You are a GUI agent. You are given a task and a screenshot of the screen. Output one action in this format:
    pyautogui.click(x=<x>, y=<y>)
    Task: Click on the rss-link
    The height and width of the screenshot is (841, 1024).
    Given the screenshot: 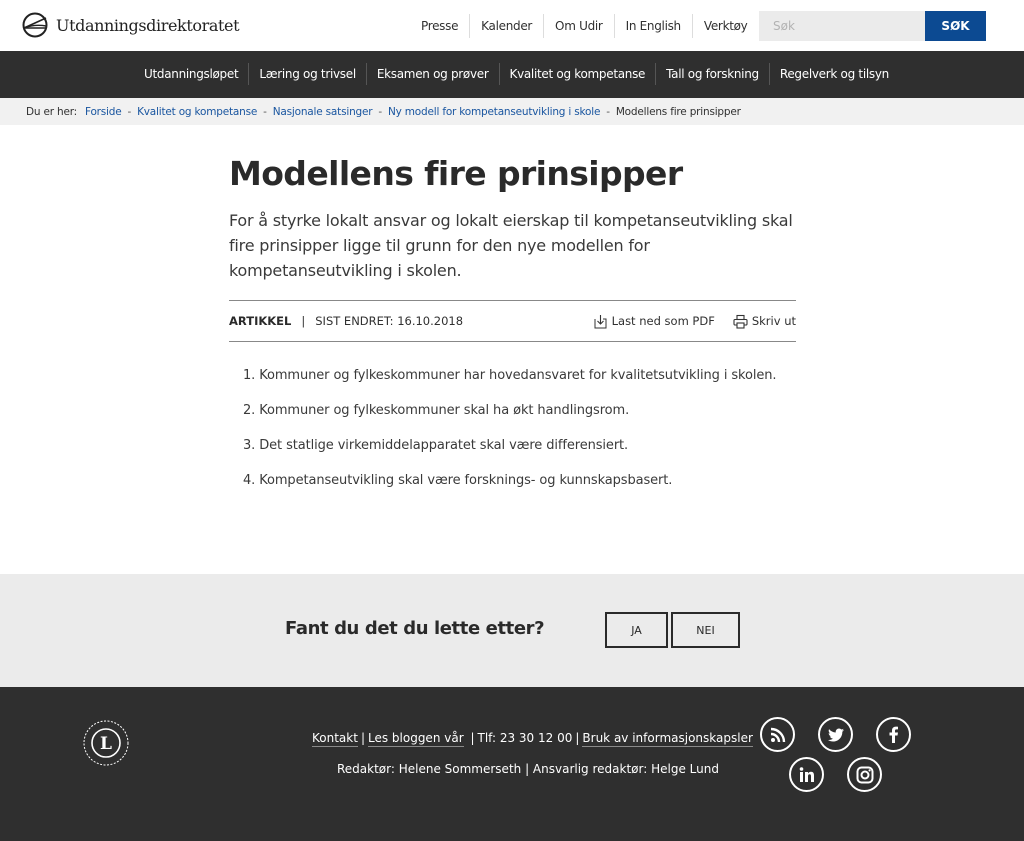 What is the action you would take?
    pyautogui.click(x=777, y=734)
    